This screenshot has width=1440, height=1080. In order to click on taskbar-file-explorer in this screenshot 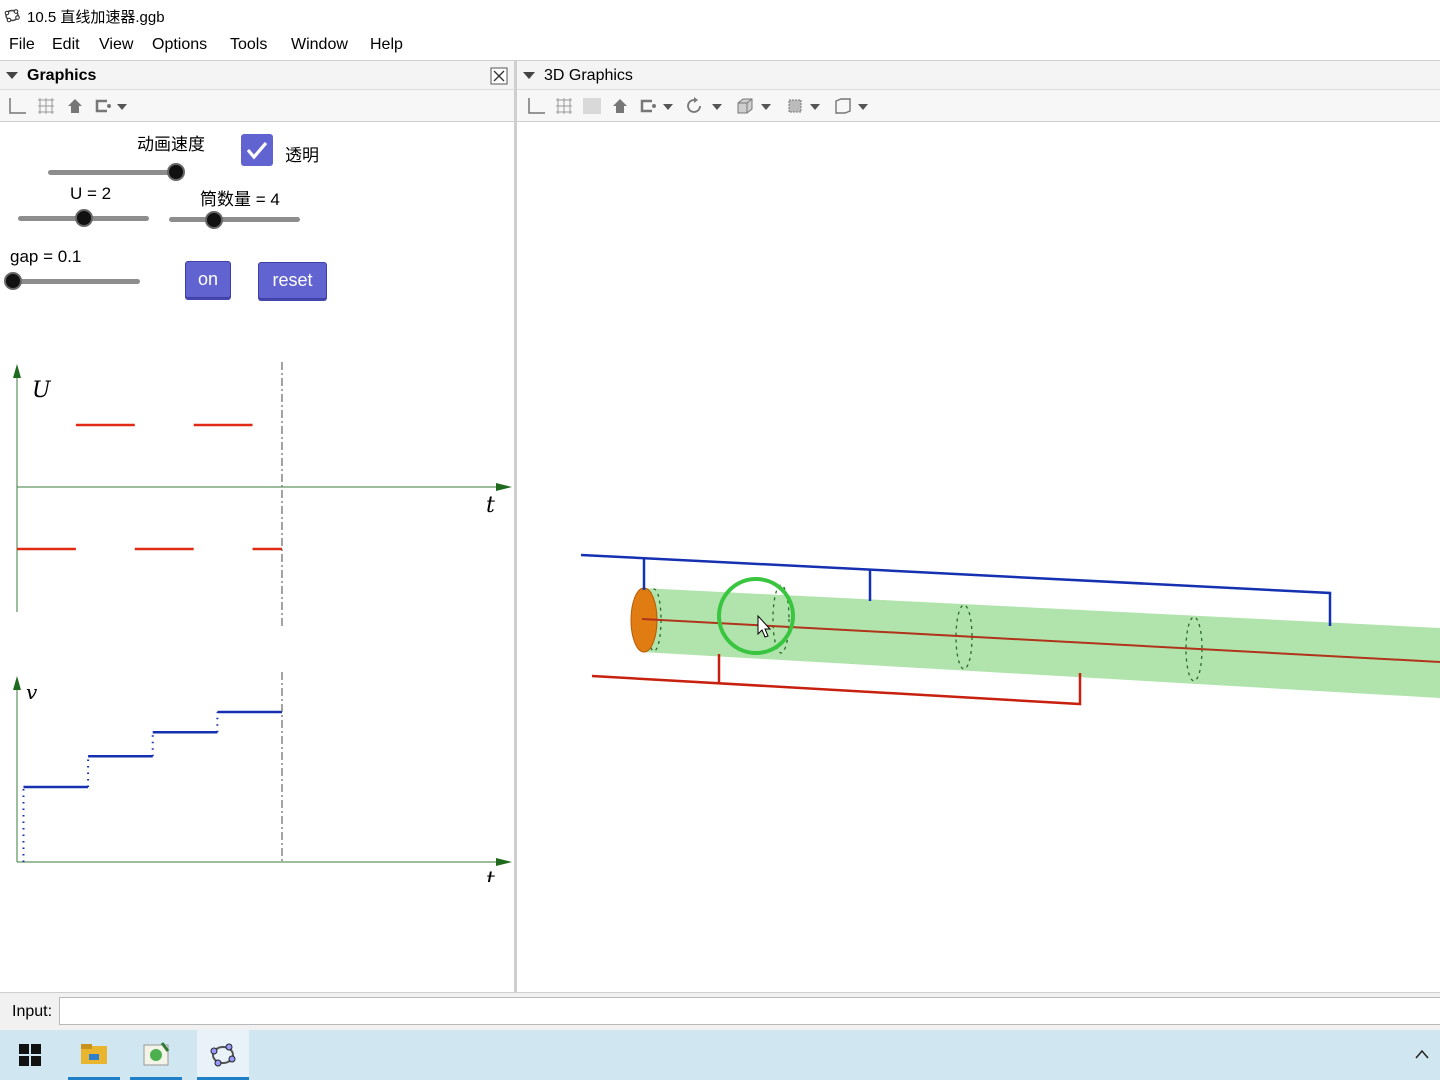, I will do `click(94, 1055)`.